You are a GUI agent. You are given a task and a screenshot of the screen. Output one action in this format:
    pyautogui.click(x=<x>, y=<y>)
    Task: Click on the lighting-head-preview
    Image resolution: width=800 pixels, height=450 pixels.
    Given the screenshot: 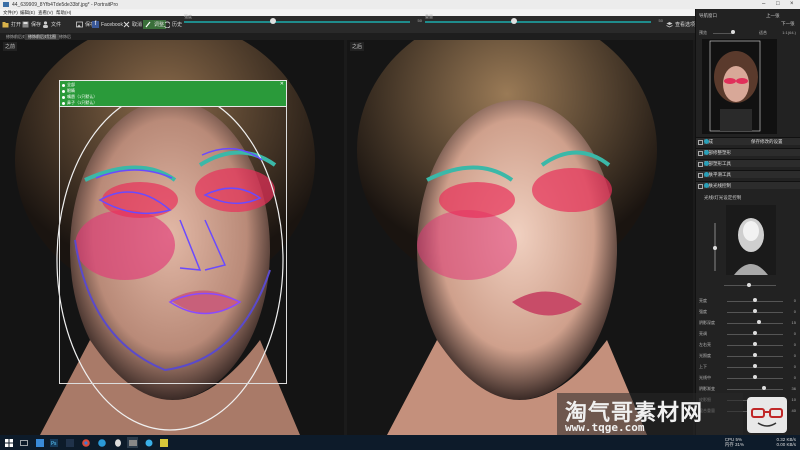 What is the action you would take?
    pyautogui.click(x=751, y=240)
    